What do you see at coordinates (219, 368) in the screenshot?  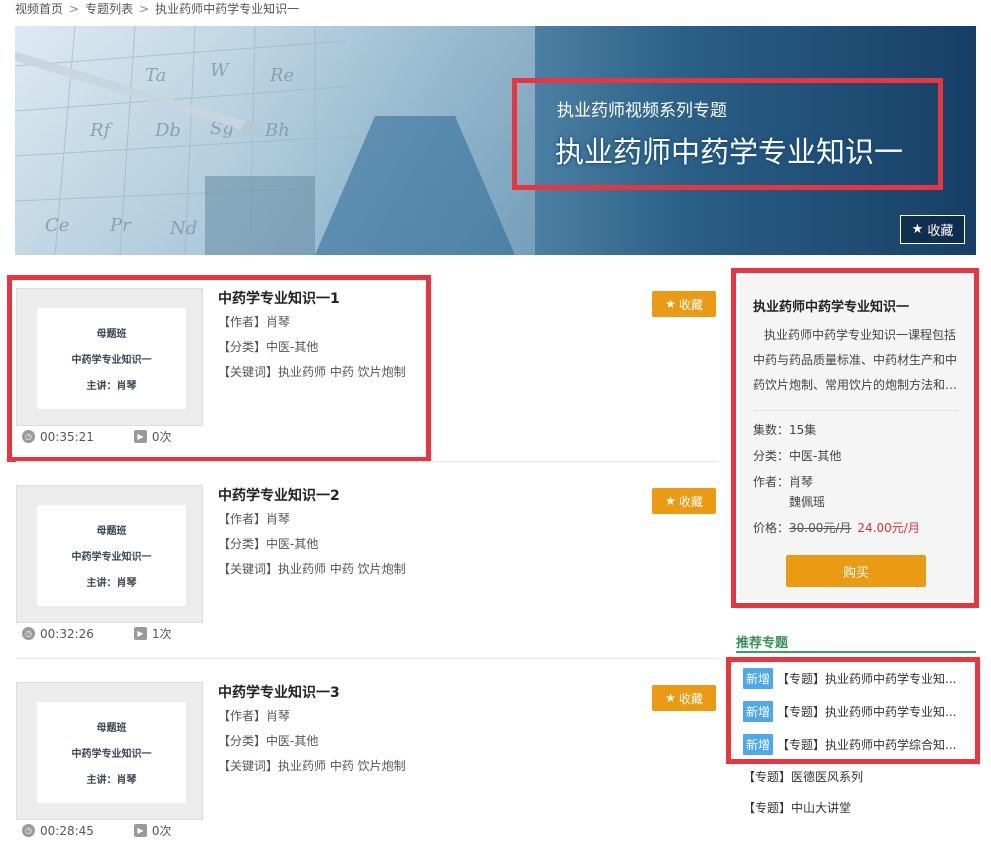 I see `first-video-highlight` at bounding box center [219, 368].